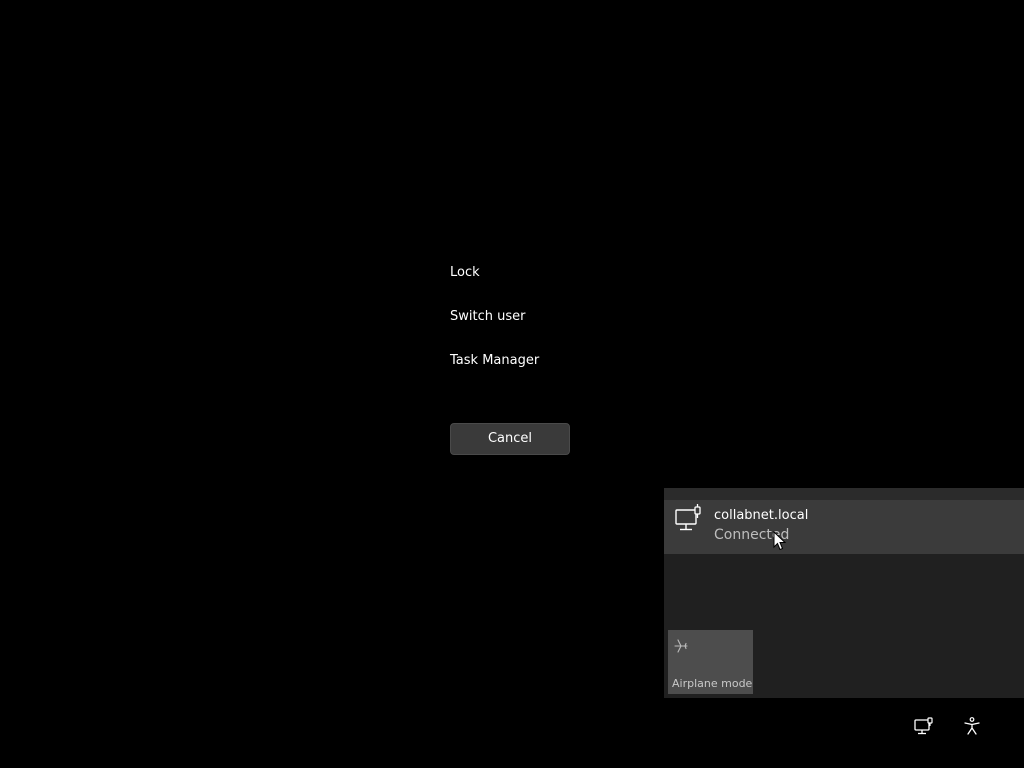 The image size is (1024, 768). I want to click on network-flyout: collabnet.local Connected Airplane mode, so click(844, 593).